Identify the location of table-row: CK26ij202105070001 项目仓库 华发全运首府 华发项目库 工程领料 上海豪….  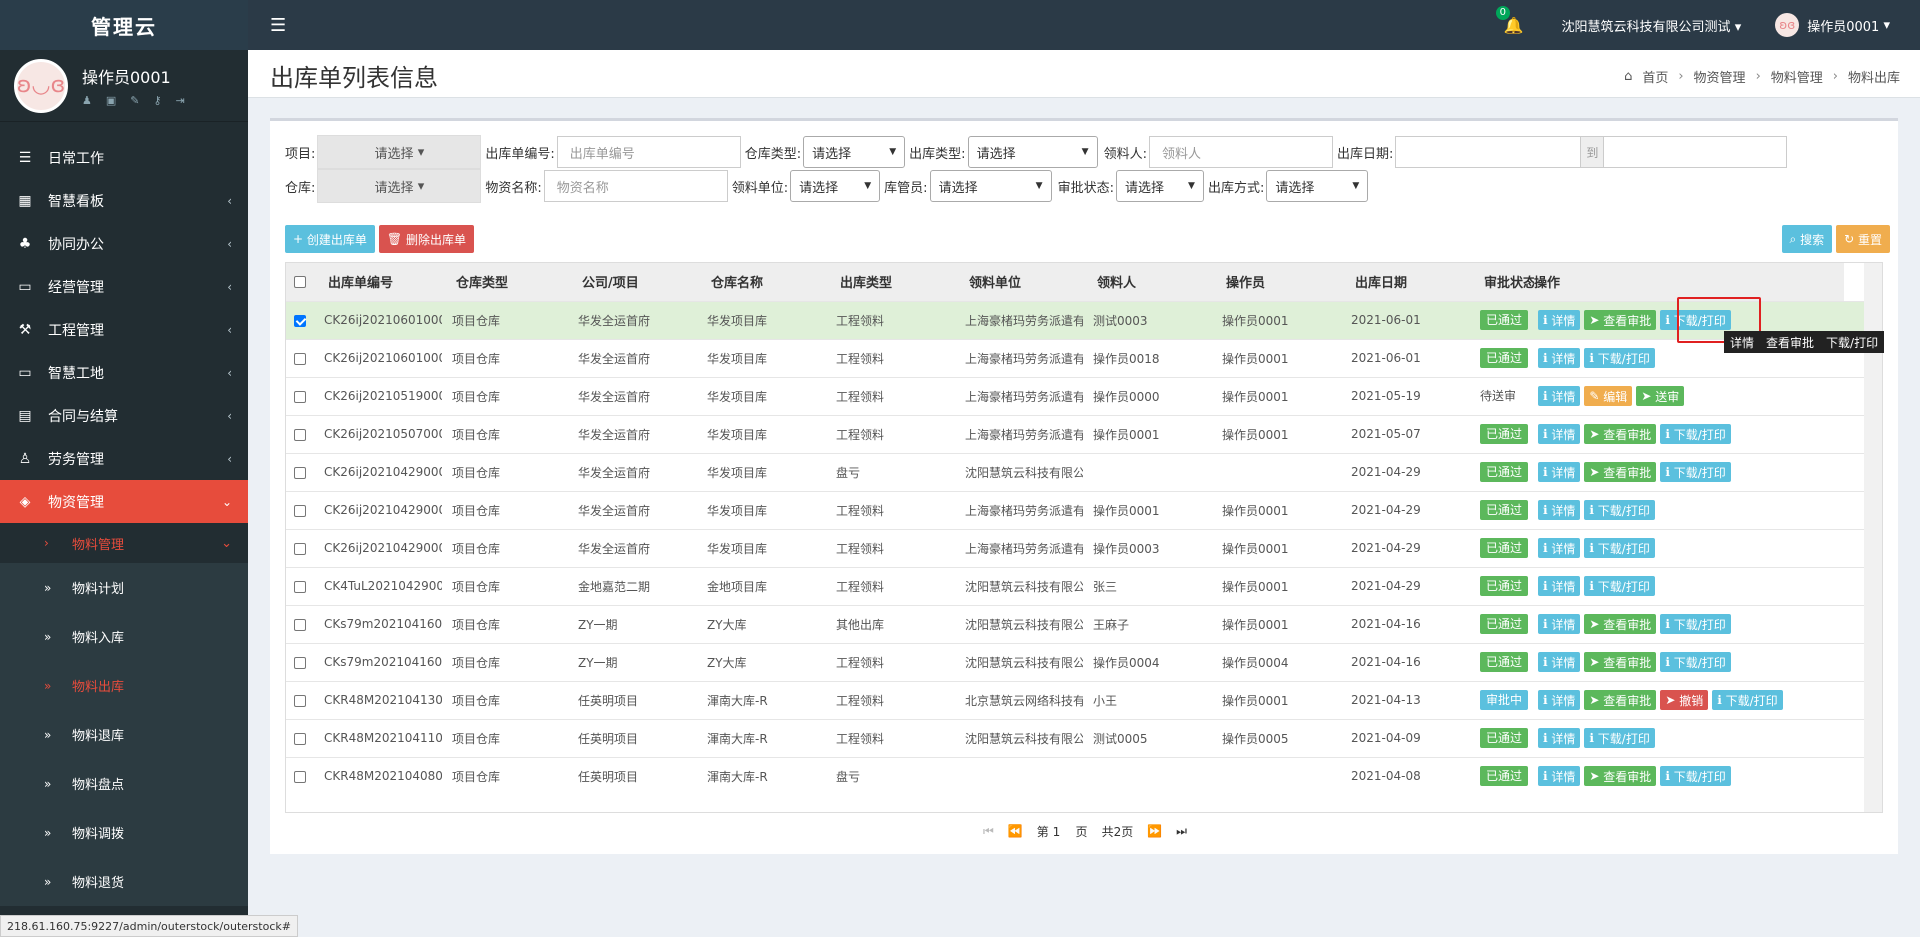
(1075, 434).